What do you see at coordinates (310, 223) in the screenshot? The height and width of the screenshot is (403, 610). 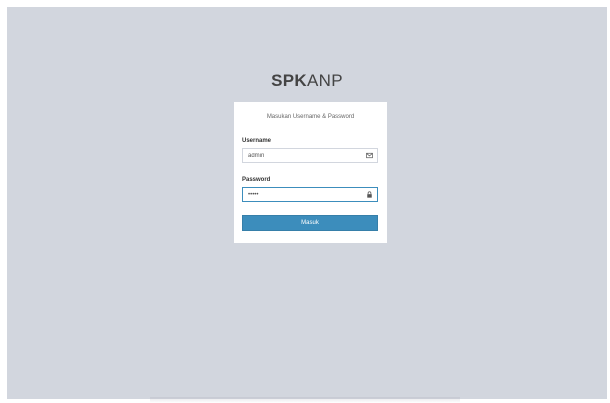 I see `login-submit-button: Masuk` at bounding box center [310, 223].